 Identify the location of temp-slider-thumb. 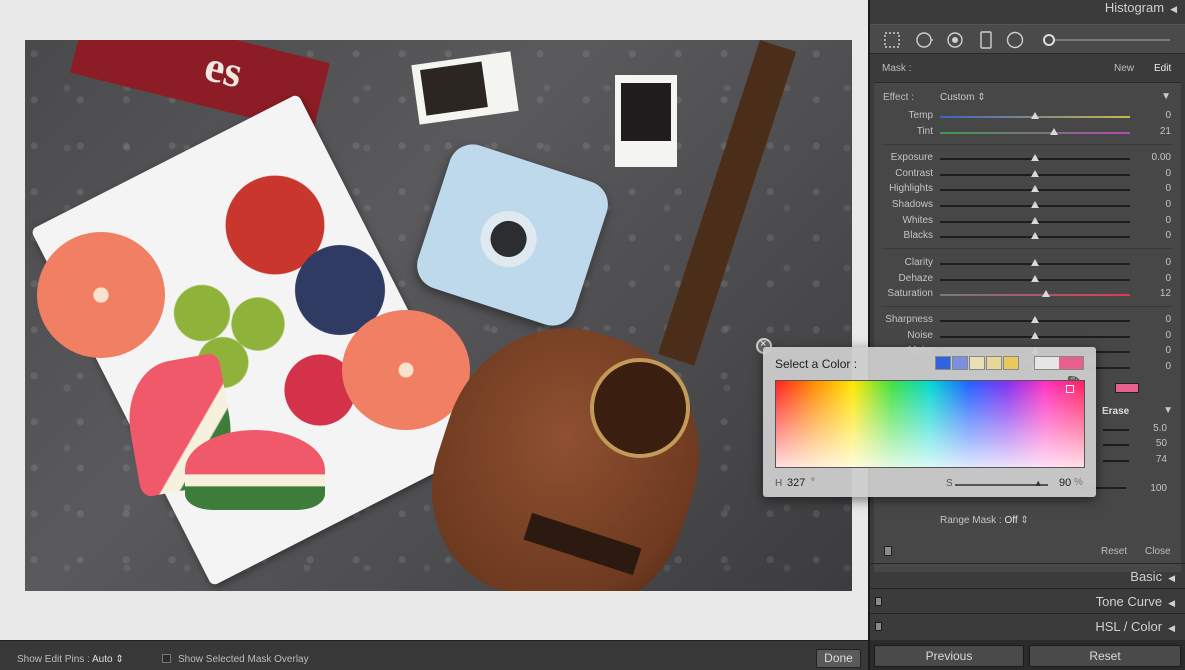
(1035, 115).